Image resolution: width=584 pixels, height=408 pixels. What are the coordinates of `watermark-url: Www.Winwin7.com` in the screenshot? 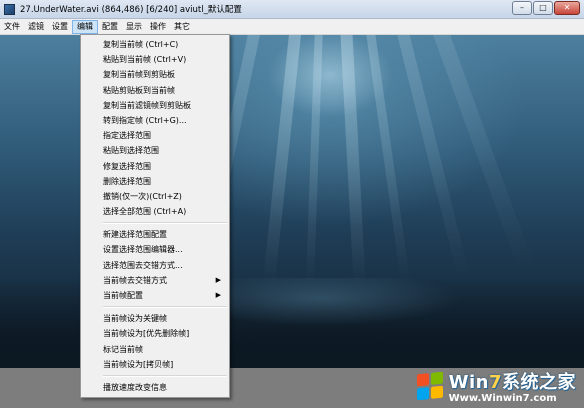 It's located at (502, 398).